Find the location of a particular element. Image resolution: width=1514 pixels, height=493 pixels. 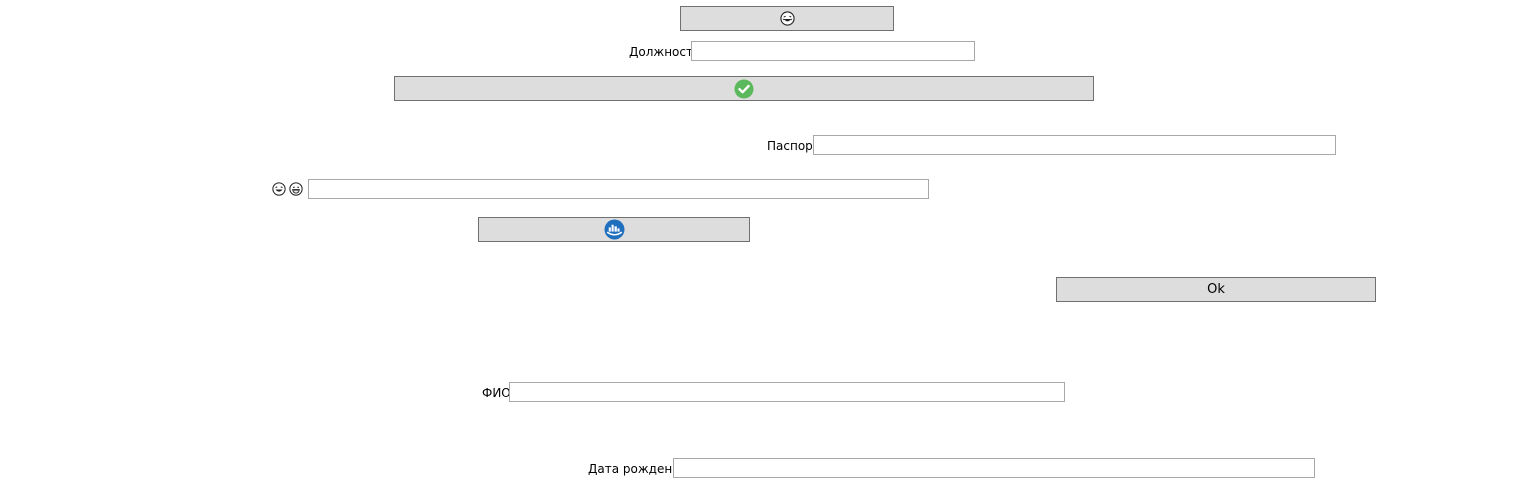

birthdate-input is located at coordinates (994, 468).